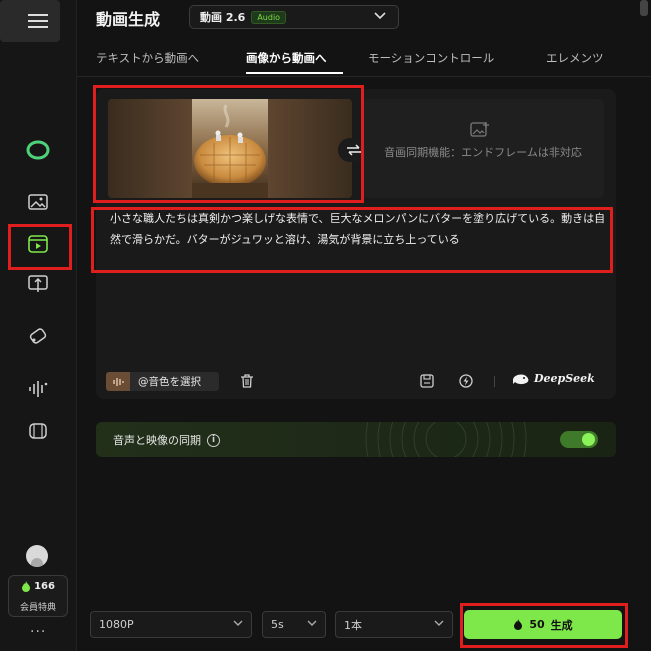  Describe the element at coordinates (169, 382) in the screenshot. I see `select-voice-label: @音色を選択` at that location.